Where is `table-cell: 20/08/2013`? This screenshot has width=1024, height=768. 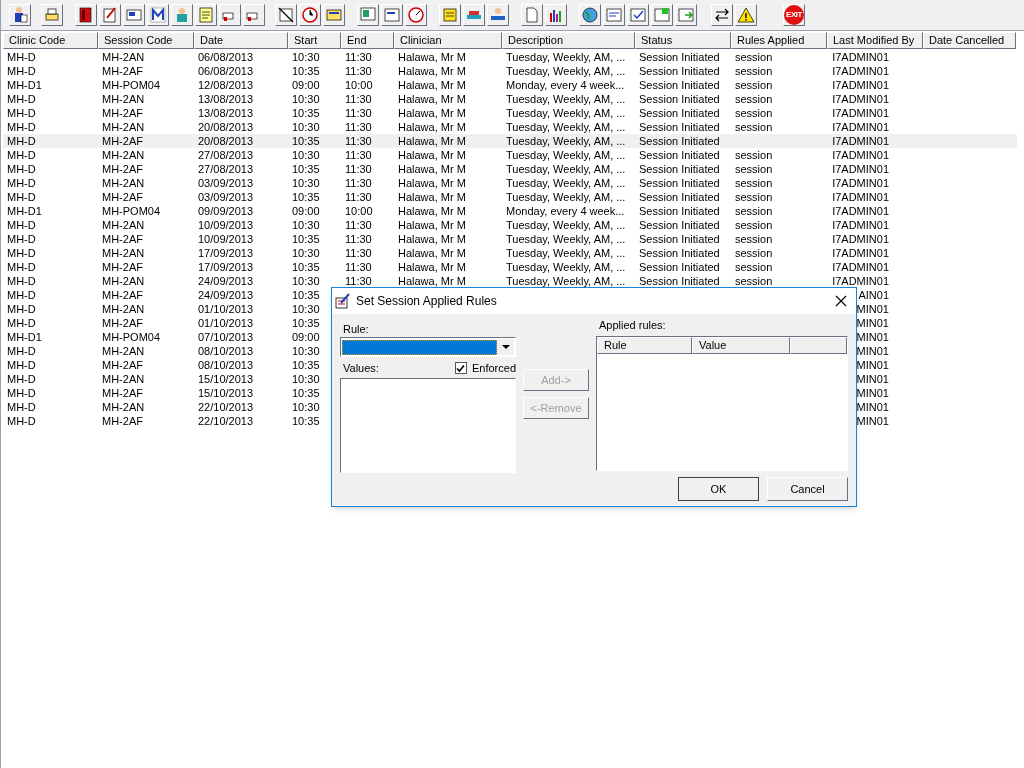
table-cell: 20/08/2013 is located at coordinates (226, 141).